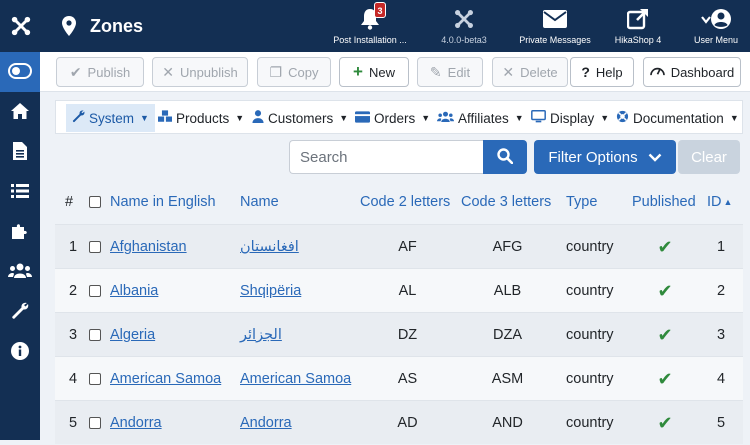  What do you see at coordinates (721, 379) in the screenshot?
I see `id-cell: 4` at bounding box center [721, 379].